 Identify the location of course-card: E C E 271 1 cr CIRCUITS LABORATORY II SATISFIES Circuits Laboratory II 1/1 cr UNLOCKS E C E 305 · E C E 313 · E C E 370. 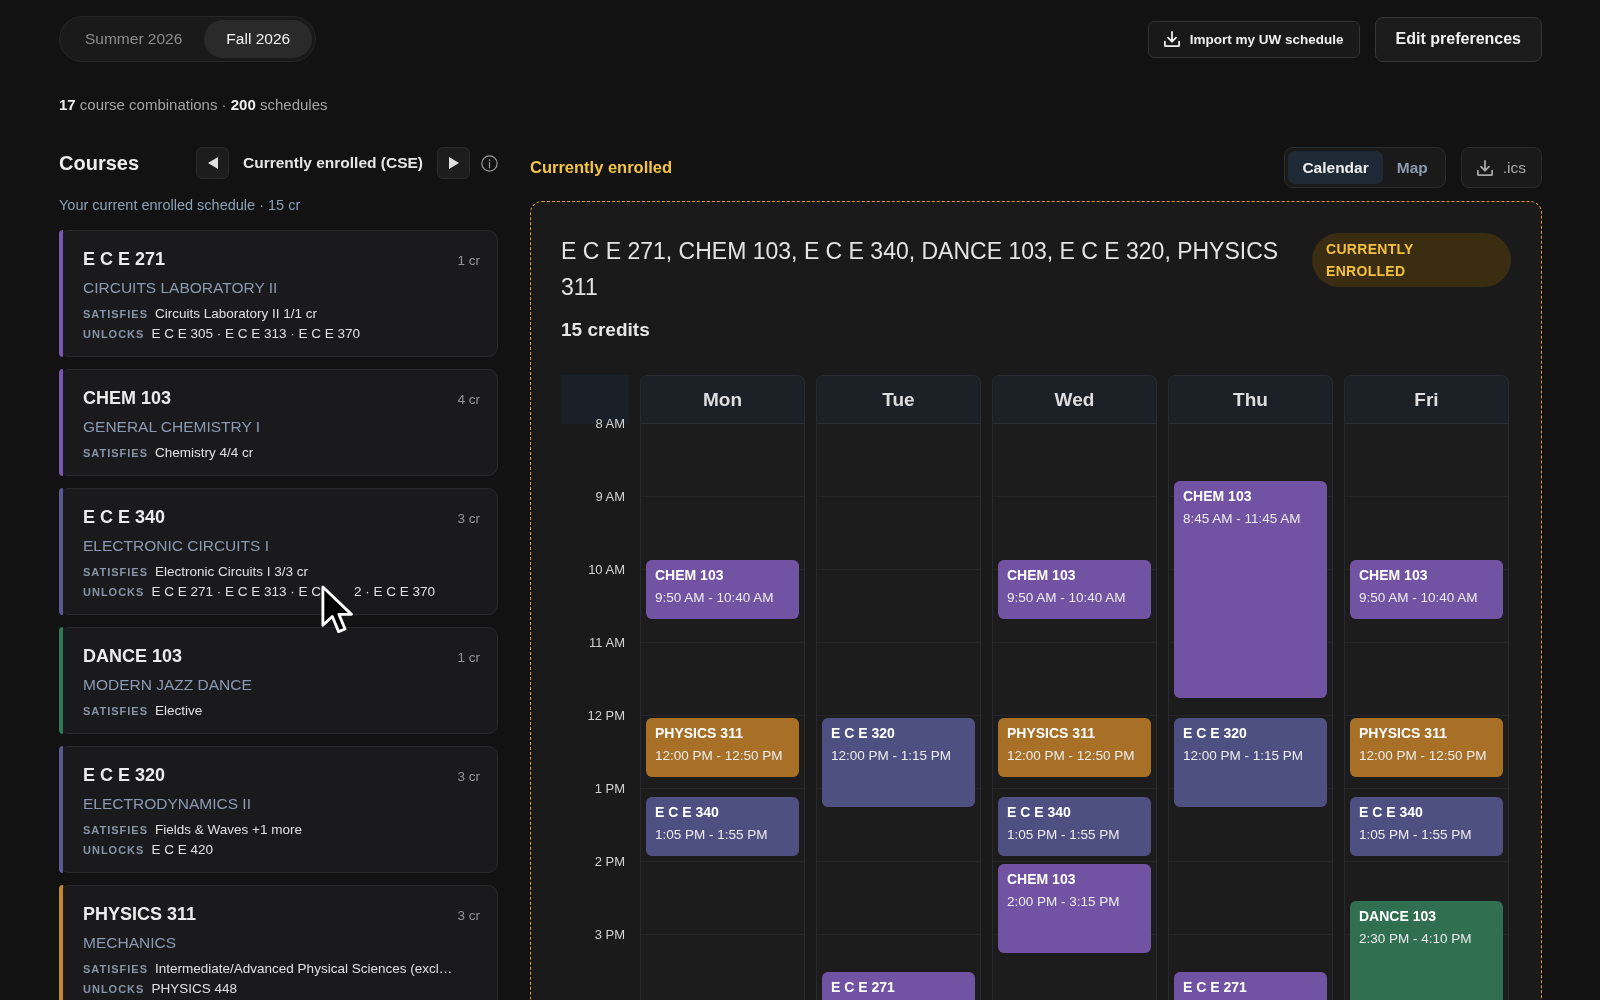
(278, 293).